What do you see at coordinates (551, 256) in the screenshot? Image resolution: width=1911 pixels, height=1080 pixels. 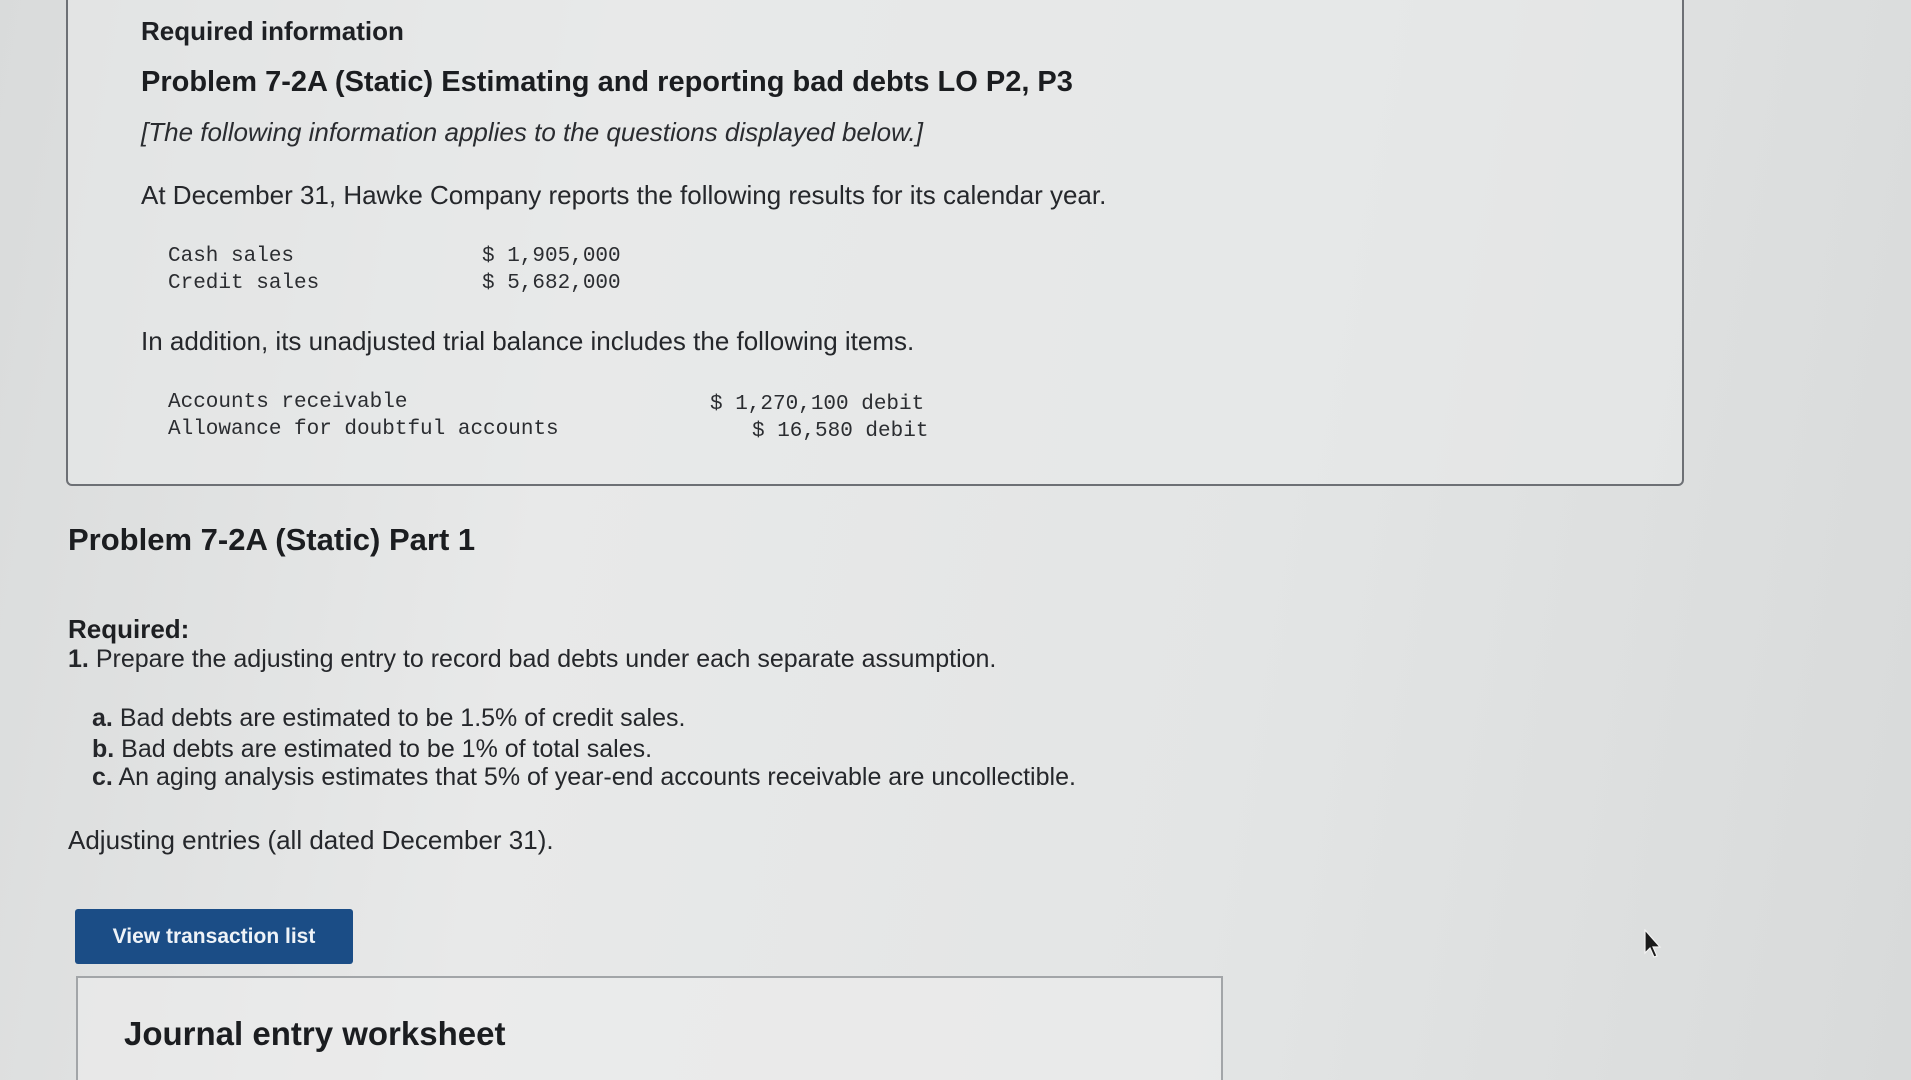 I see `sales-value-cash: $ 1,905,000` at bounding box center [551, 256].